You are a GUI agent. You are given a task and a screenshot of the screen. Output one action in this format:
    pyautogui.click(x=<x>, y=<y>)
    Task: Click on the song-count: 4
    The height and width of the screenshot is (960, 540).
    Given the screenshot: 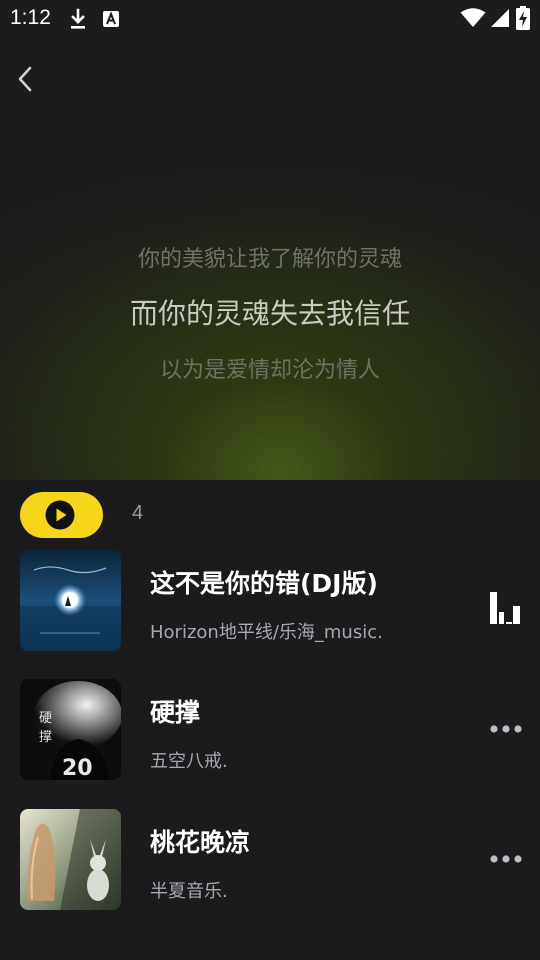 What is the action you would take?
    pyautogui.click(x=138, y=513)
    